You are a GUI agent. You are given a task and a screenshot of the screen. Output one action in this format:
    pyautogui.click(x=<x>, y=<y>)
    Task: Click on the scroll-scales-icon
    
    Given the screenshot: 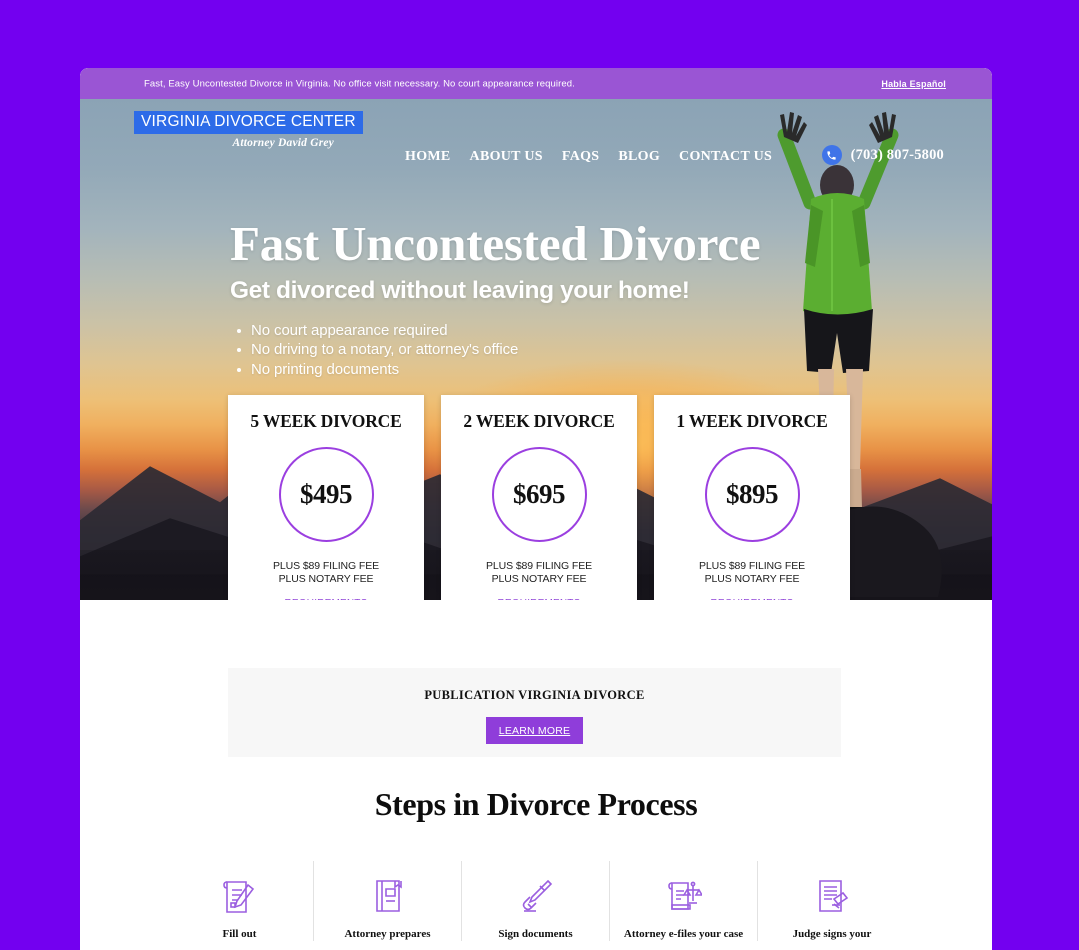 What is the action you would take?
    pyautogui.click(x=683, y=896)
    